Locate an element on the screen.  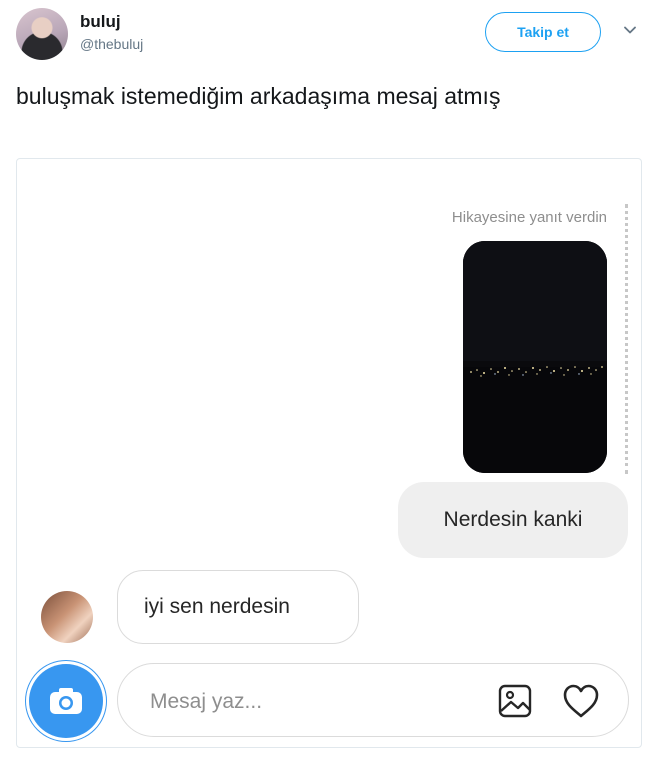
message-input-bar is located at coordinates (373, 700).